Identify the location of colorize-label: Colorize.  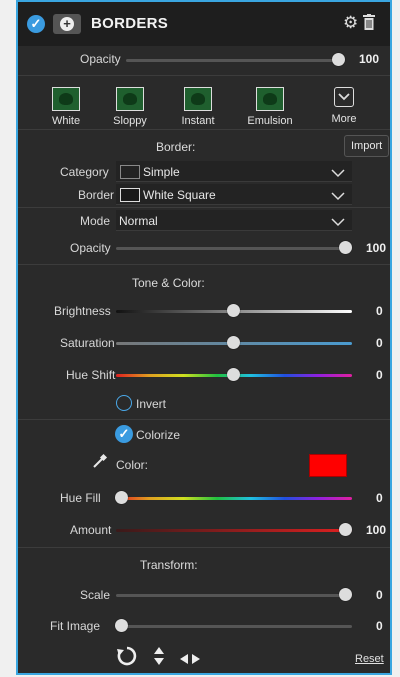
(158, 435).